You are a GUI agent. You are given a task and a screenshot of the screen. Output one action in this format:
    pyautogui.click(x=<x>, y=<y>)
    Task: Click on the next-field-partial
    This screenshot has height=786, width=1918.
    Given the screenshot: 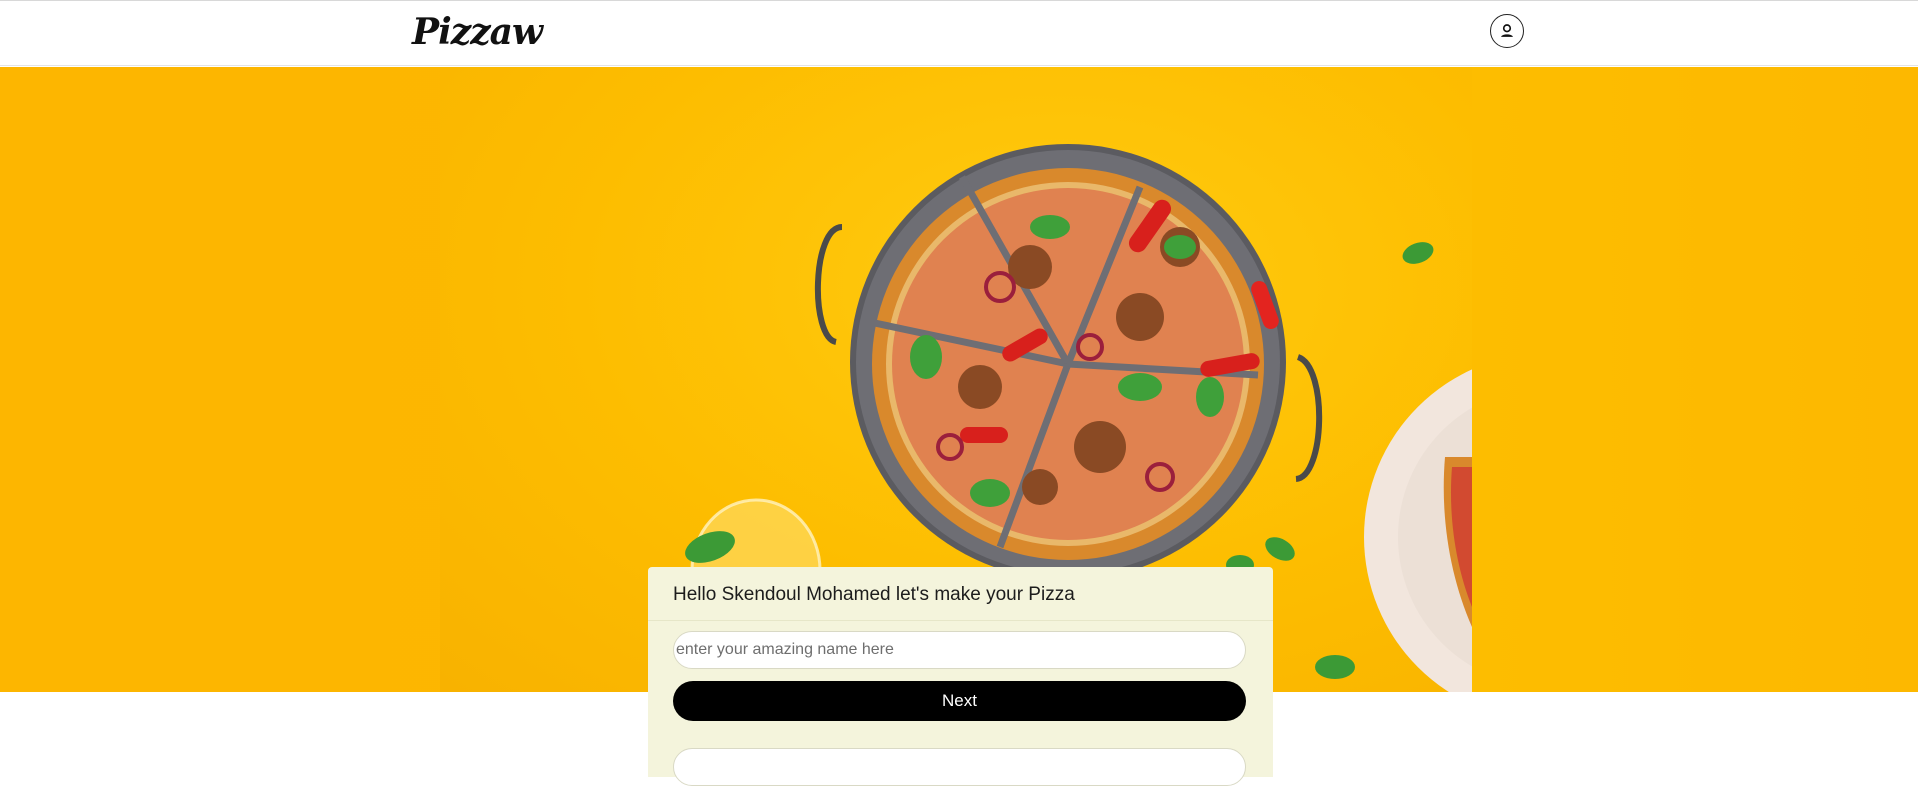 What is the action you would take?
    pyautogui.click(x=959, y=767)
    